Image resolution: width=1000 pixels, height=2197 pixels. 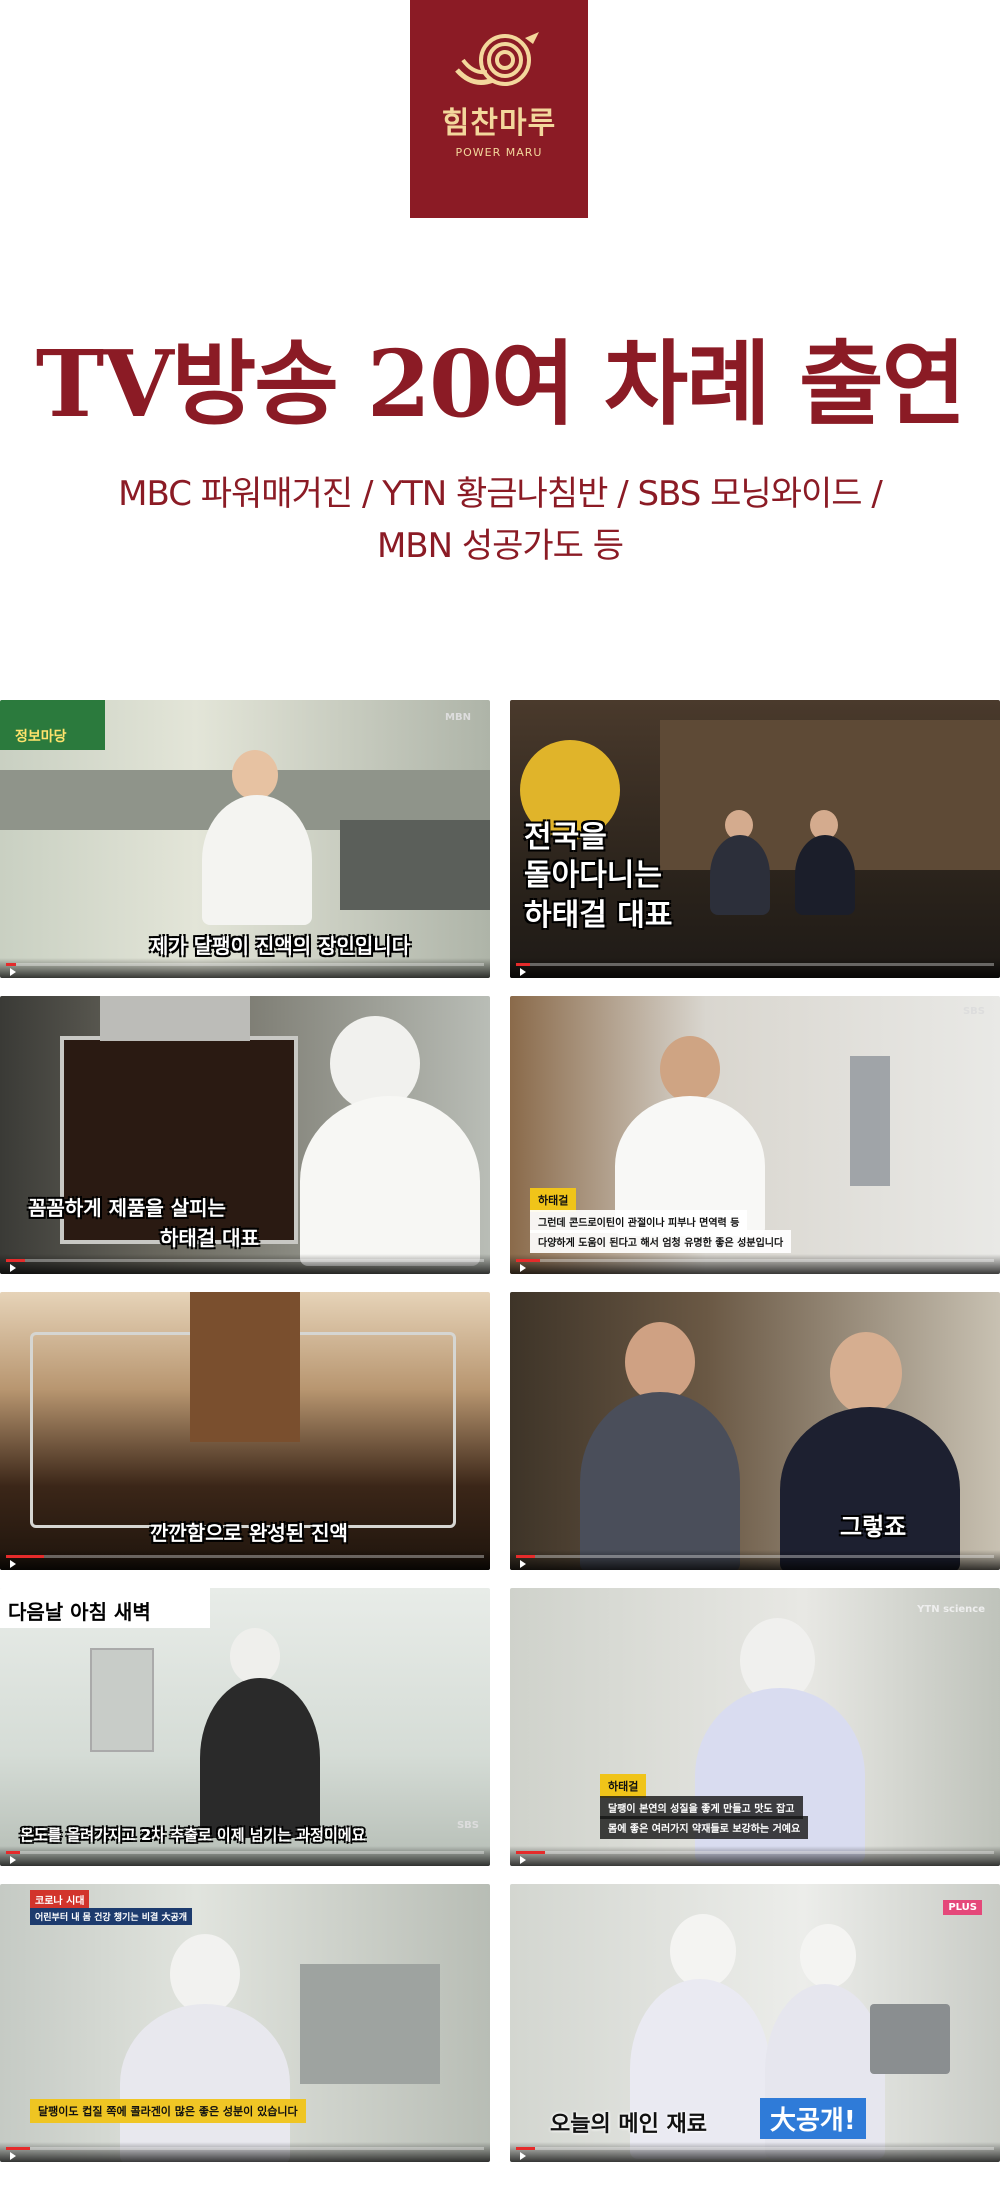 I want to click on subtitle-line-2: MBN 성공가도 등, so click(x=500, y=546).